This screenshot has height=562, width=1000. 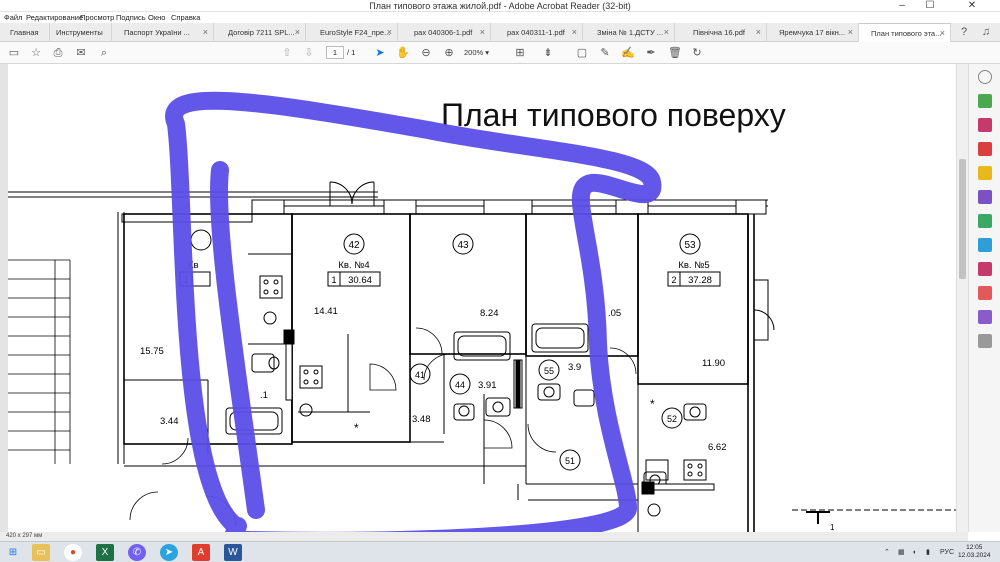 I want to click on bell-icon: ♫, so click(x=986, y=32).